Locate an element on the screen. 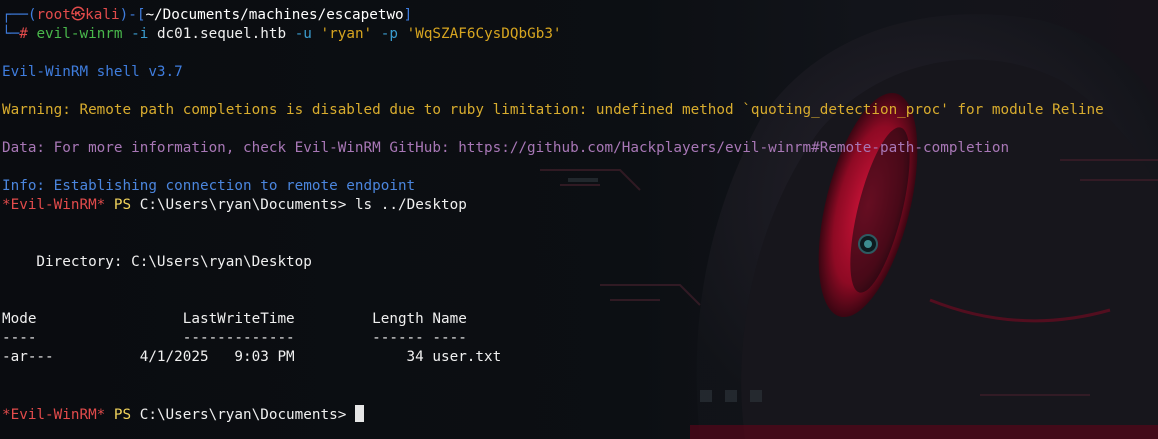  prompt-corner-bottom: └─ is located at coordinates (11, 34).